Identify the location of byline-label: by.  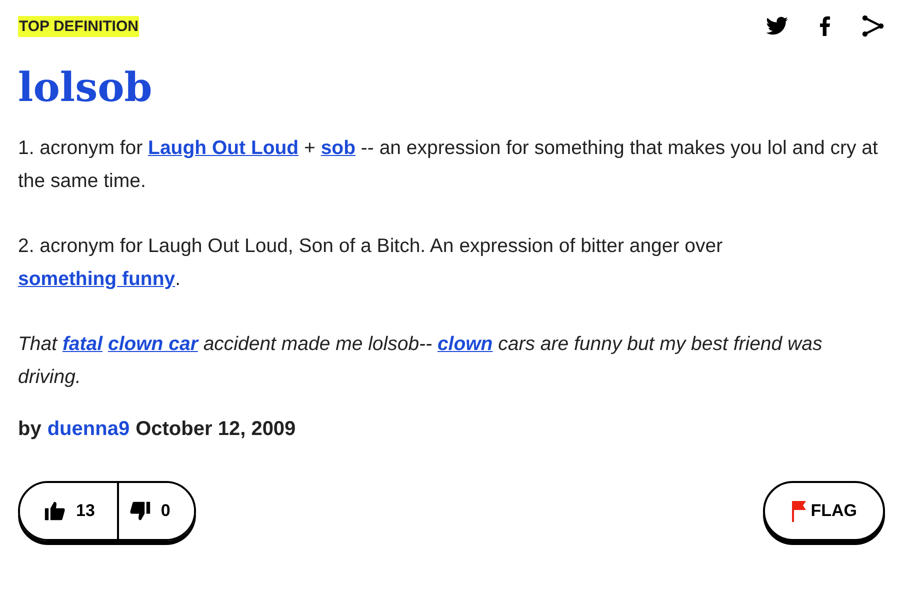
(30, 429).